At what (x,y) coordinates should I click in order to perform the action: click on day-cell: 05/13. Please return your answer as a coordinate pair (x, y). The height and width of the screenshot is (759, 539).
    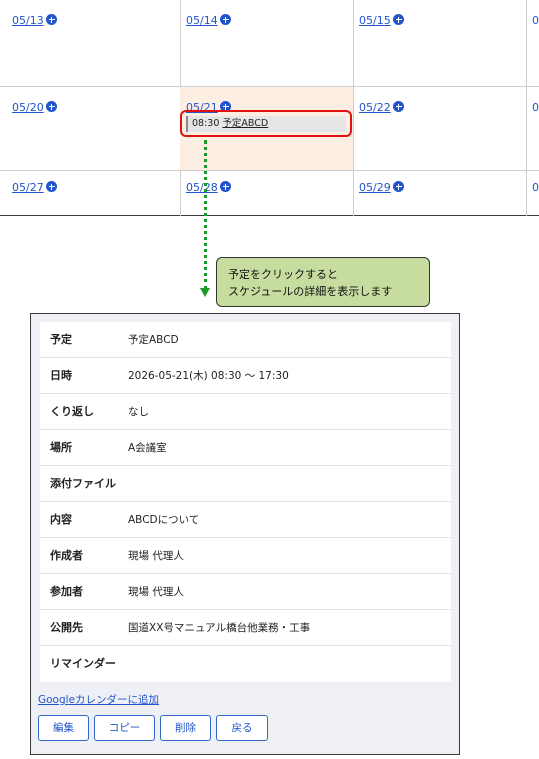
    Looking at the image, I should click on (90, 43).